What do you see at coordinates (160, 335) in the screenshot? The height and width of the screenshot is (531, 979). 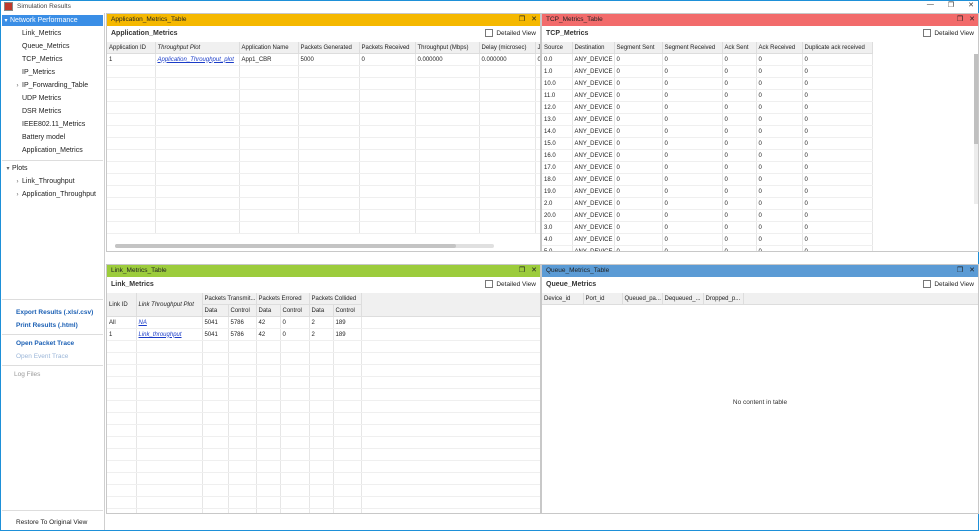 I see `link-throughput-link: Link_throughput` at bounding box center [160, 335].